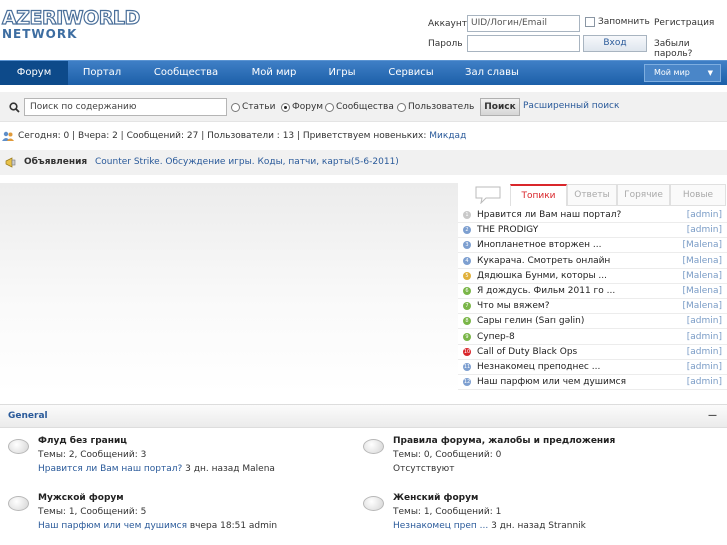  I want to click on search-button: Поиск, so click(500, 107).